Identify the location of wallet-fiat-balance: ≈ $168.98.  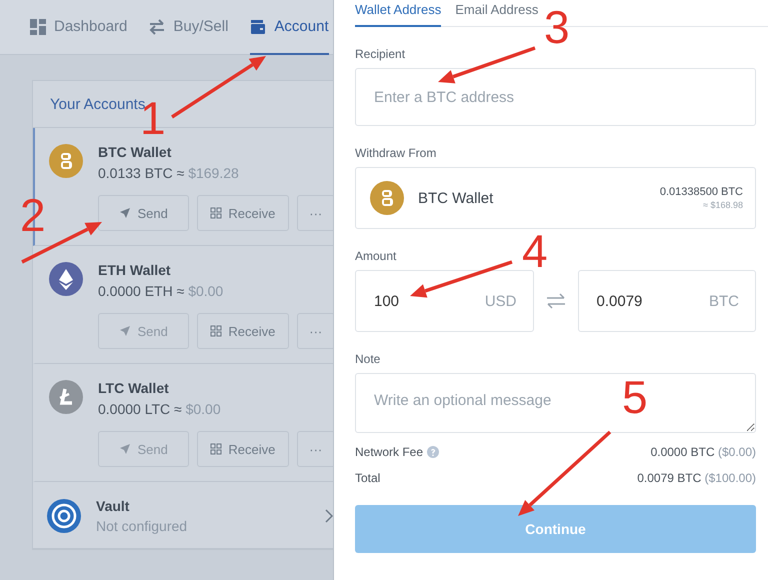
(722, 205).